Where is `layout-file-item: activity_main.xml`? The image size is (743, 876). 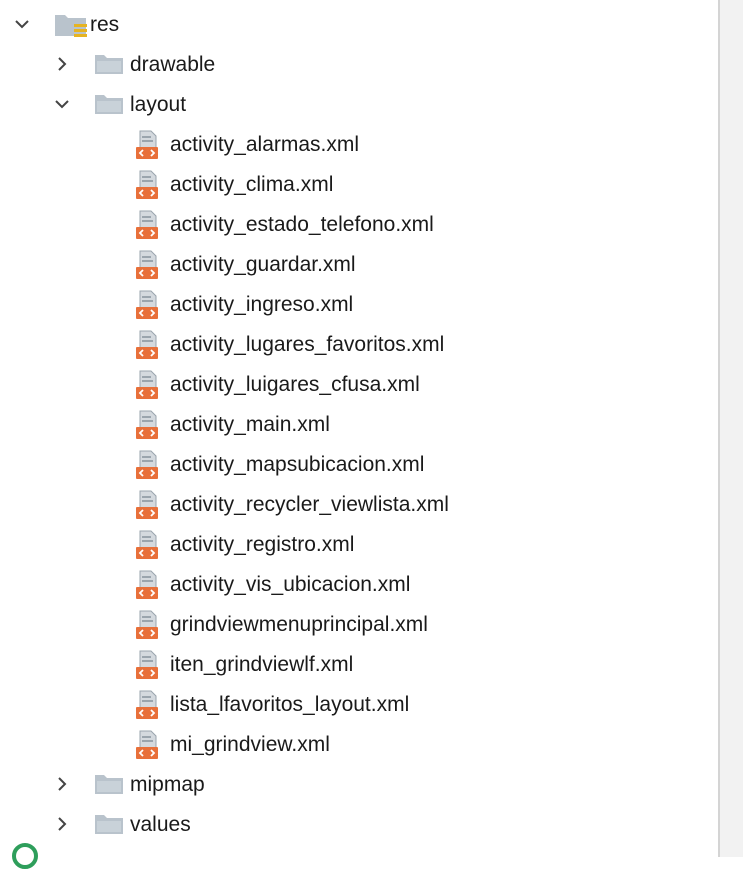 layout-file-item: activity_main.xml is located at coordinates (300, 424).